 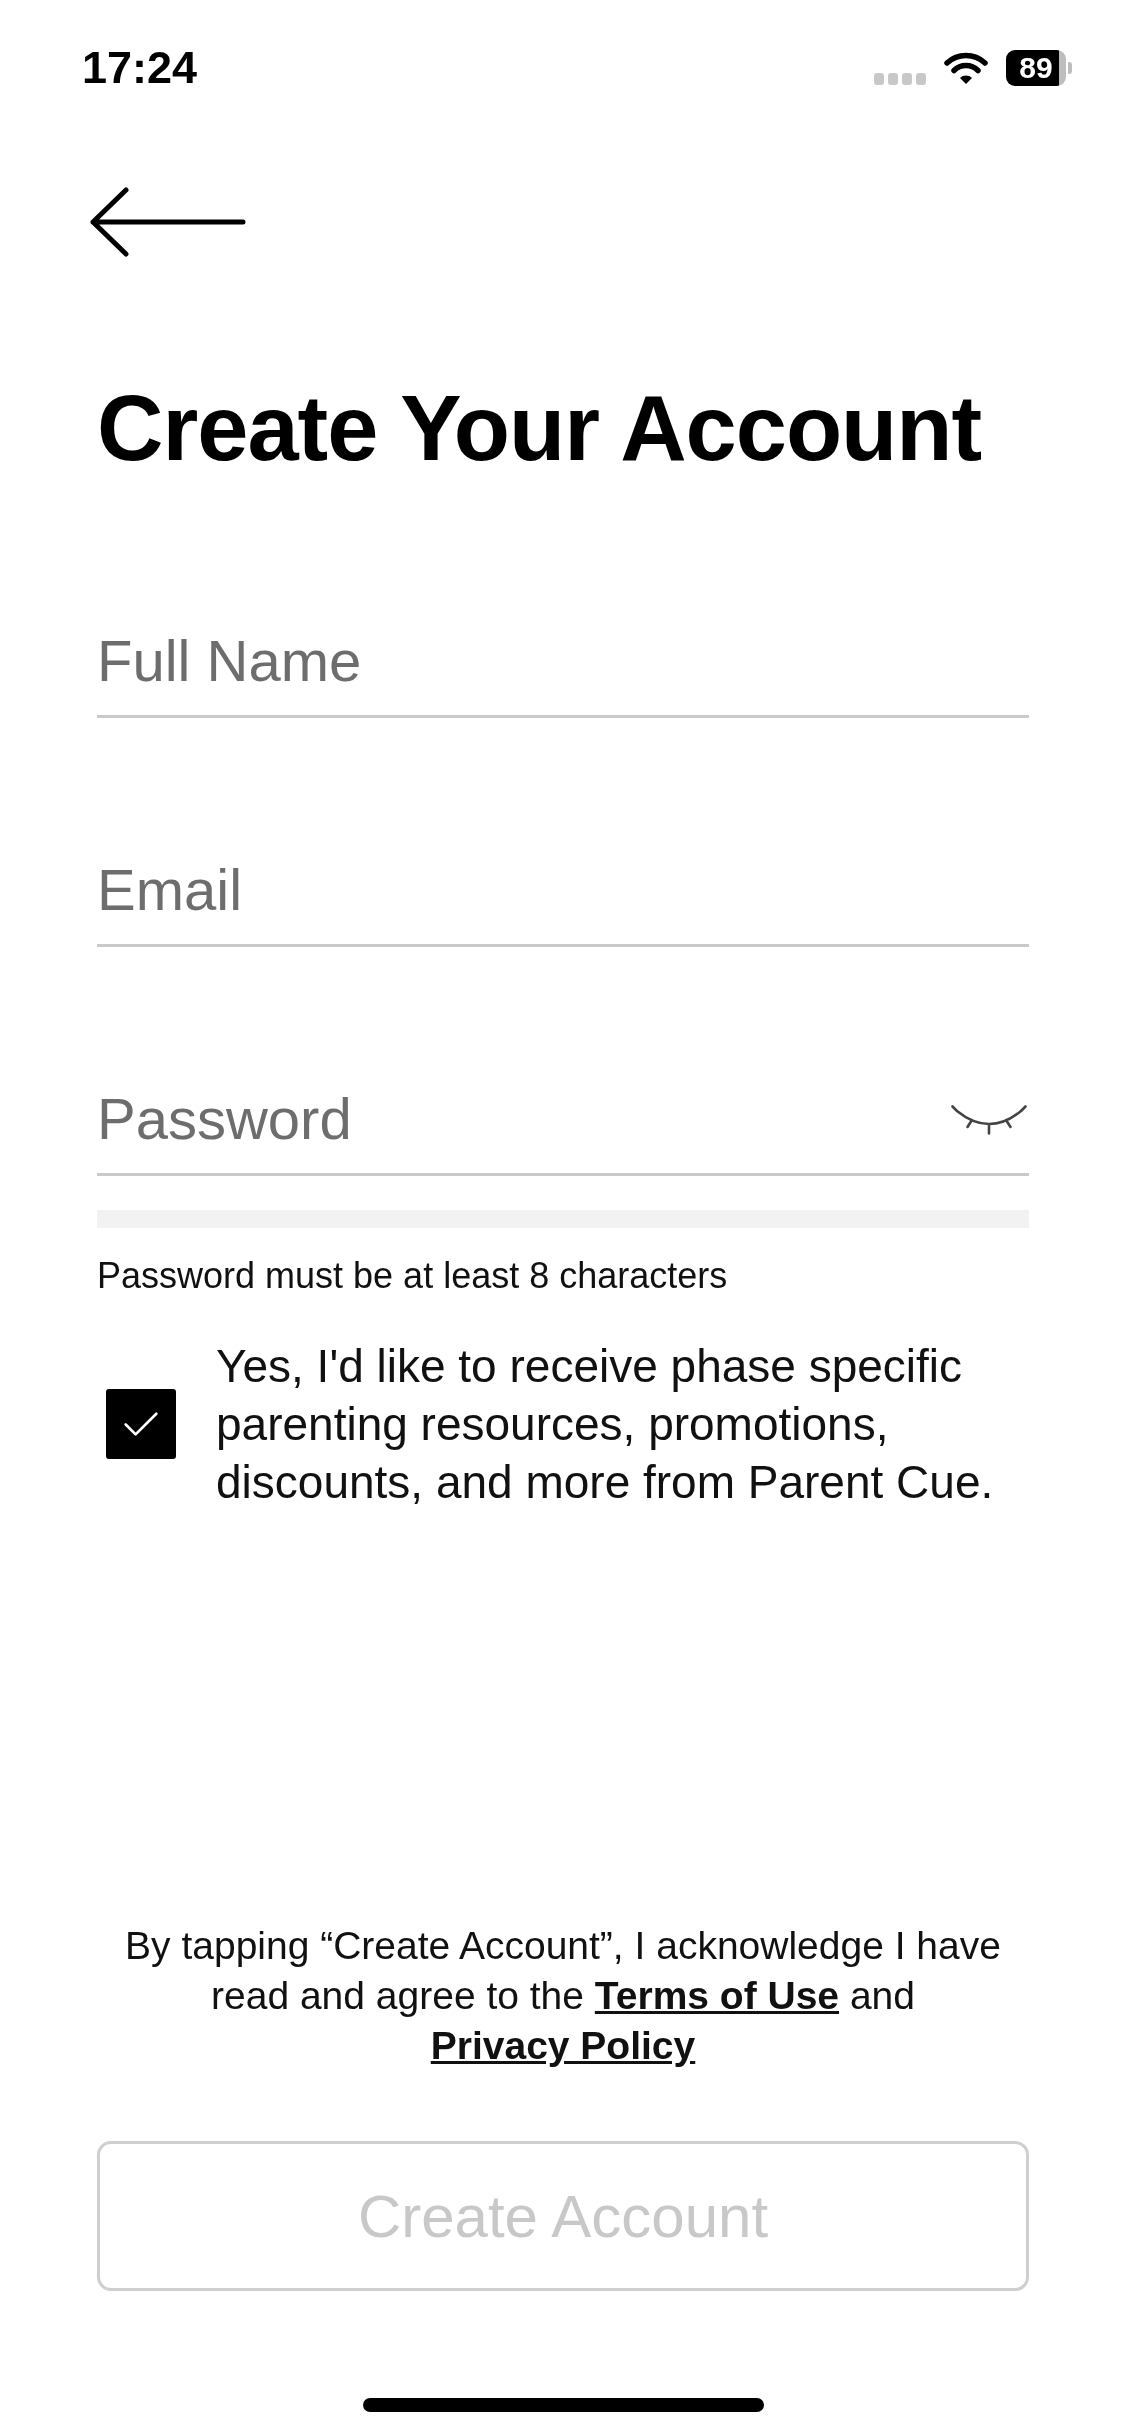 I want to click on cellular-signal-icon, so click(x=900, y=79).